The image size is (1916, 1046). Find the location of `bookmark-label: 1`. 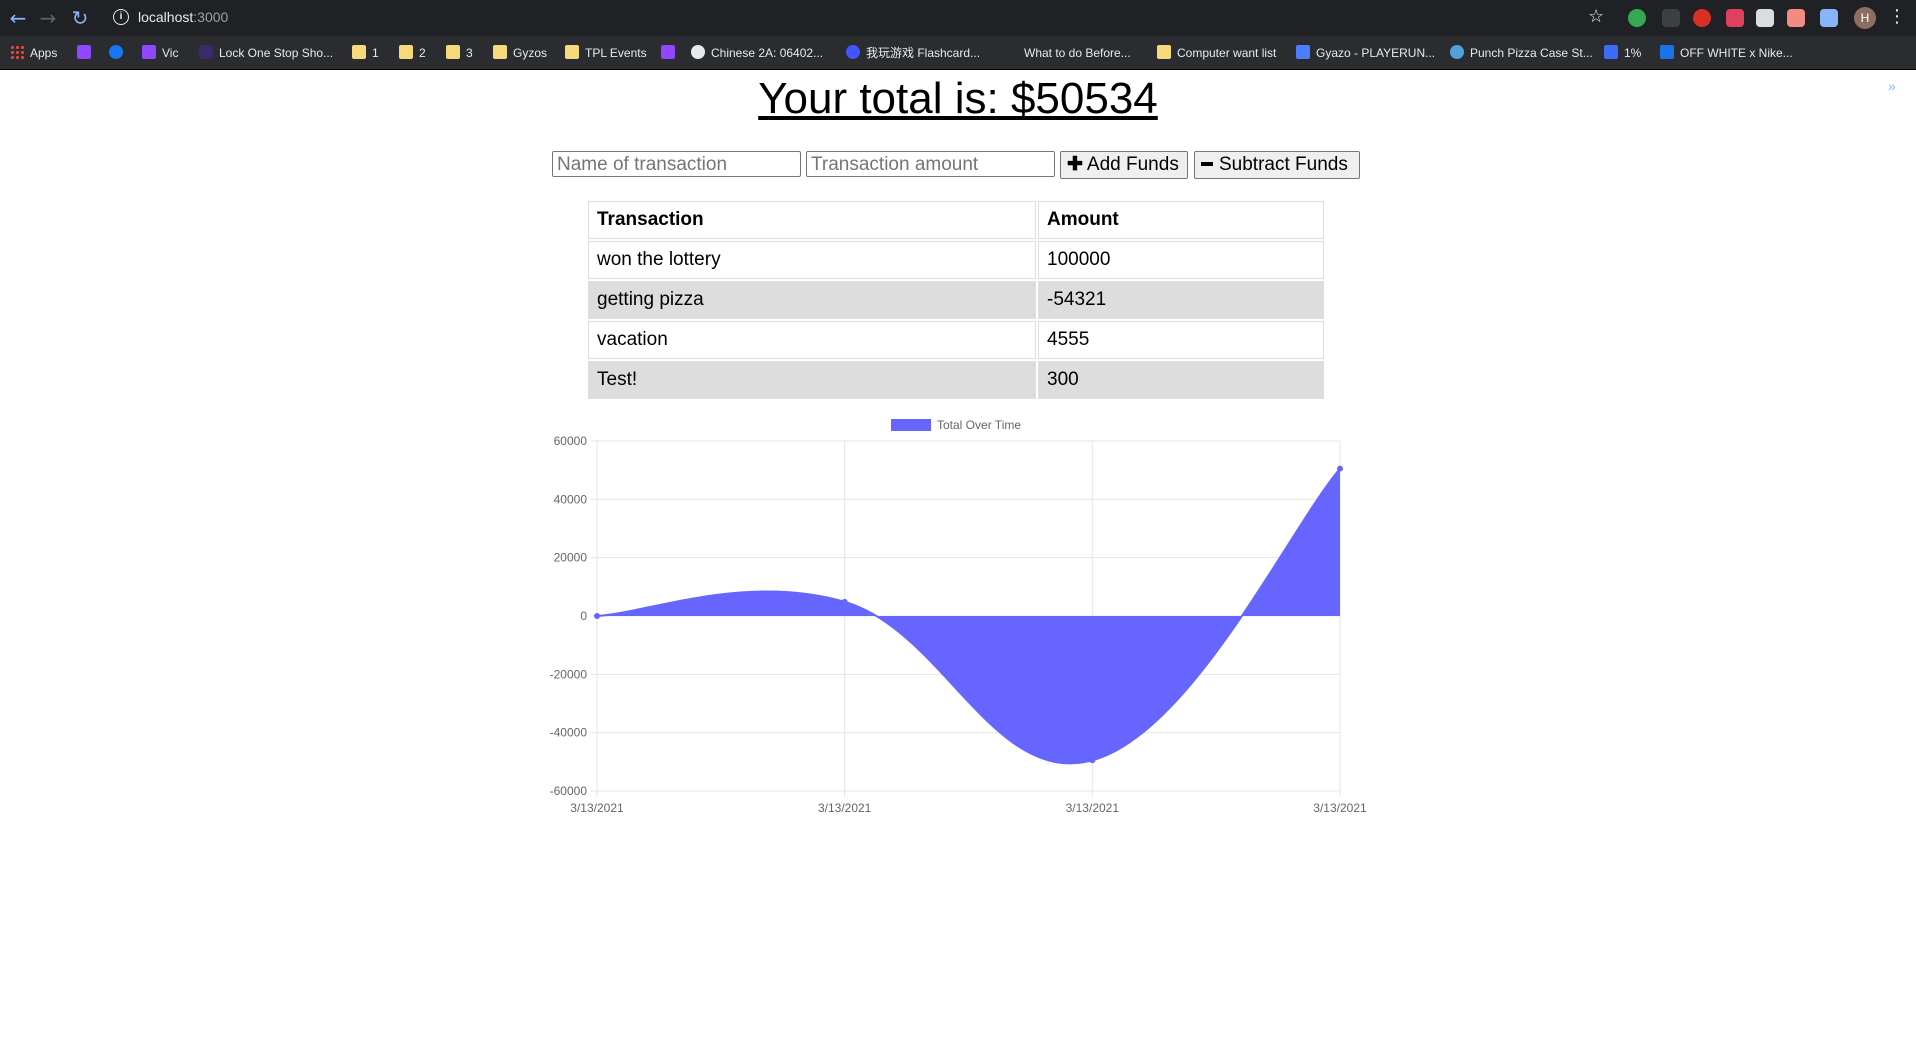

bookmark-label: 1 is located at coordinates (375, 53).